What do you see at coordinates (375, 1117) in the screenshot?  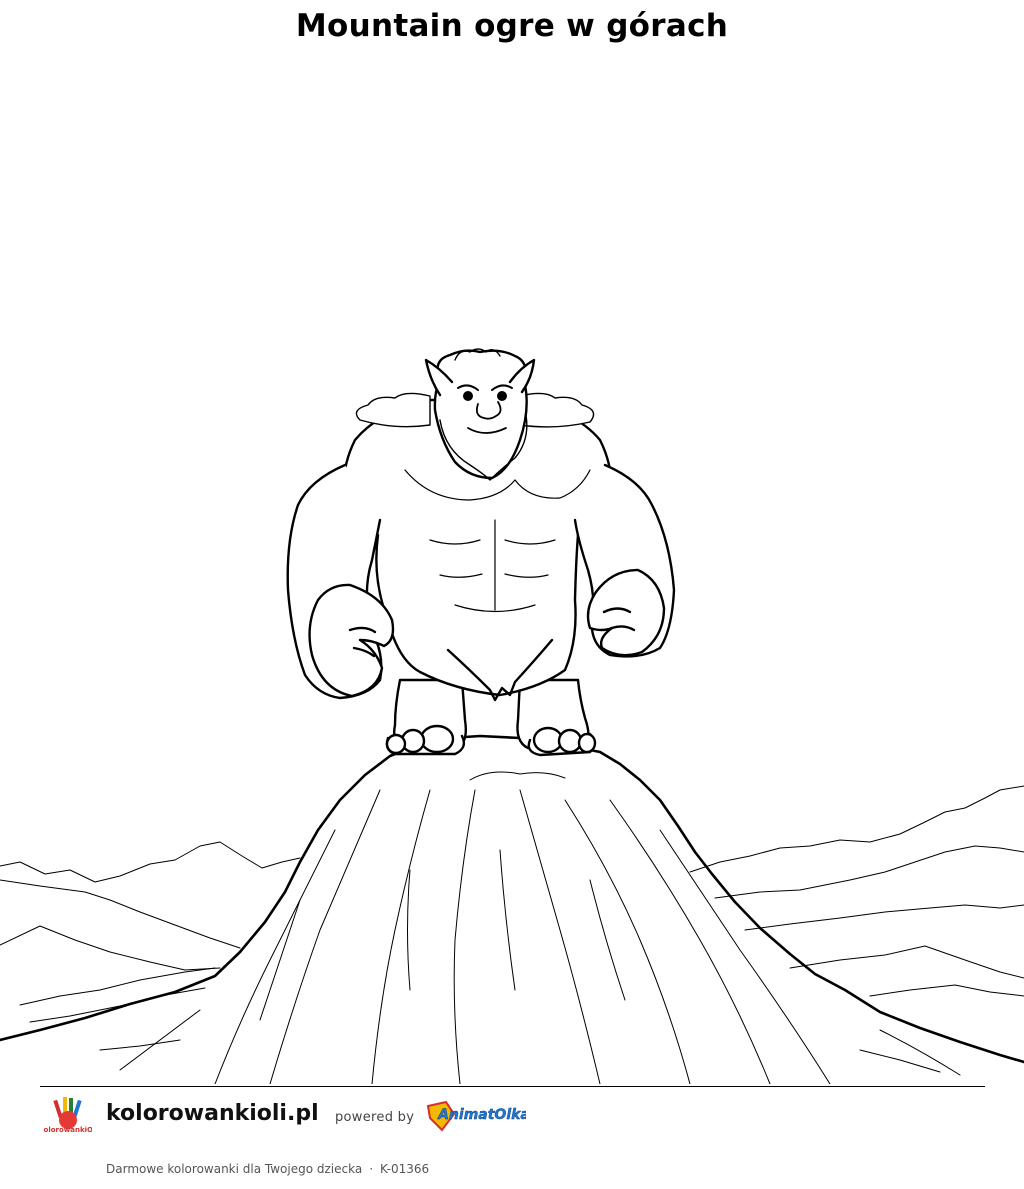 I see `powered-by-label: powered by` at bounding box center [375, 1117].